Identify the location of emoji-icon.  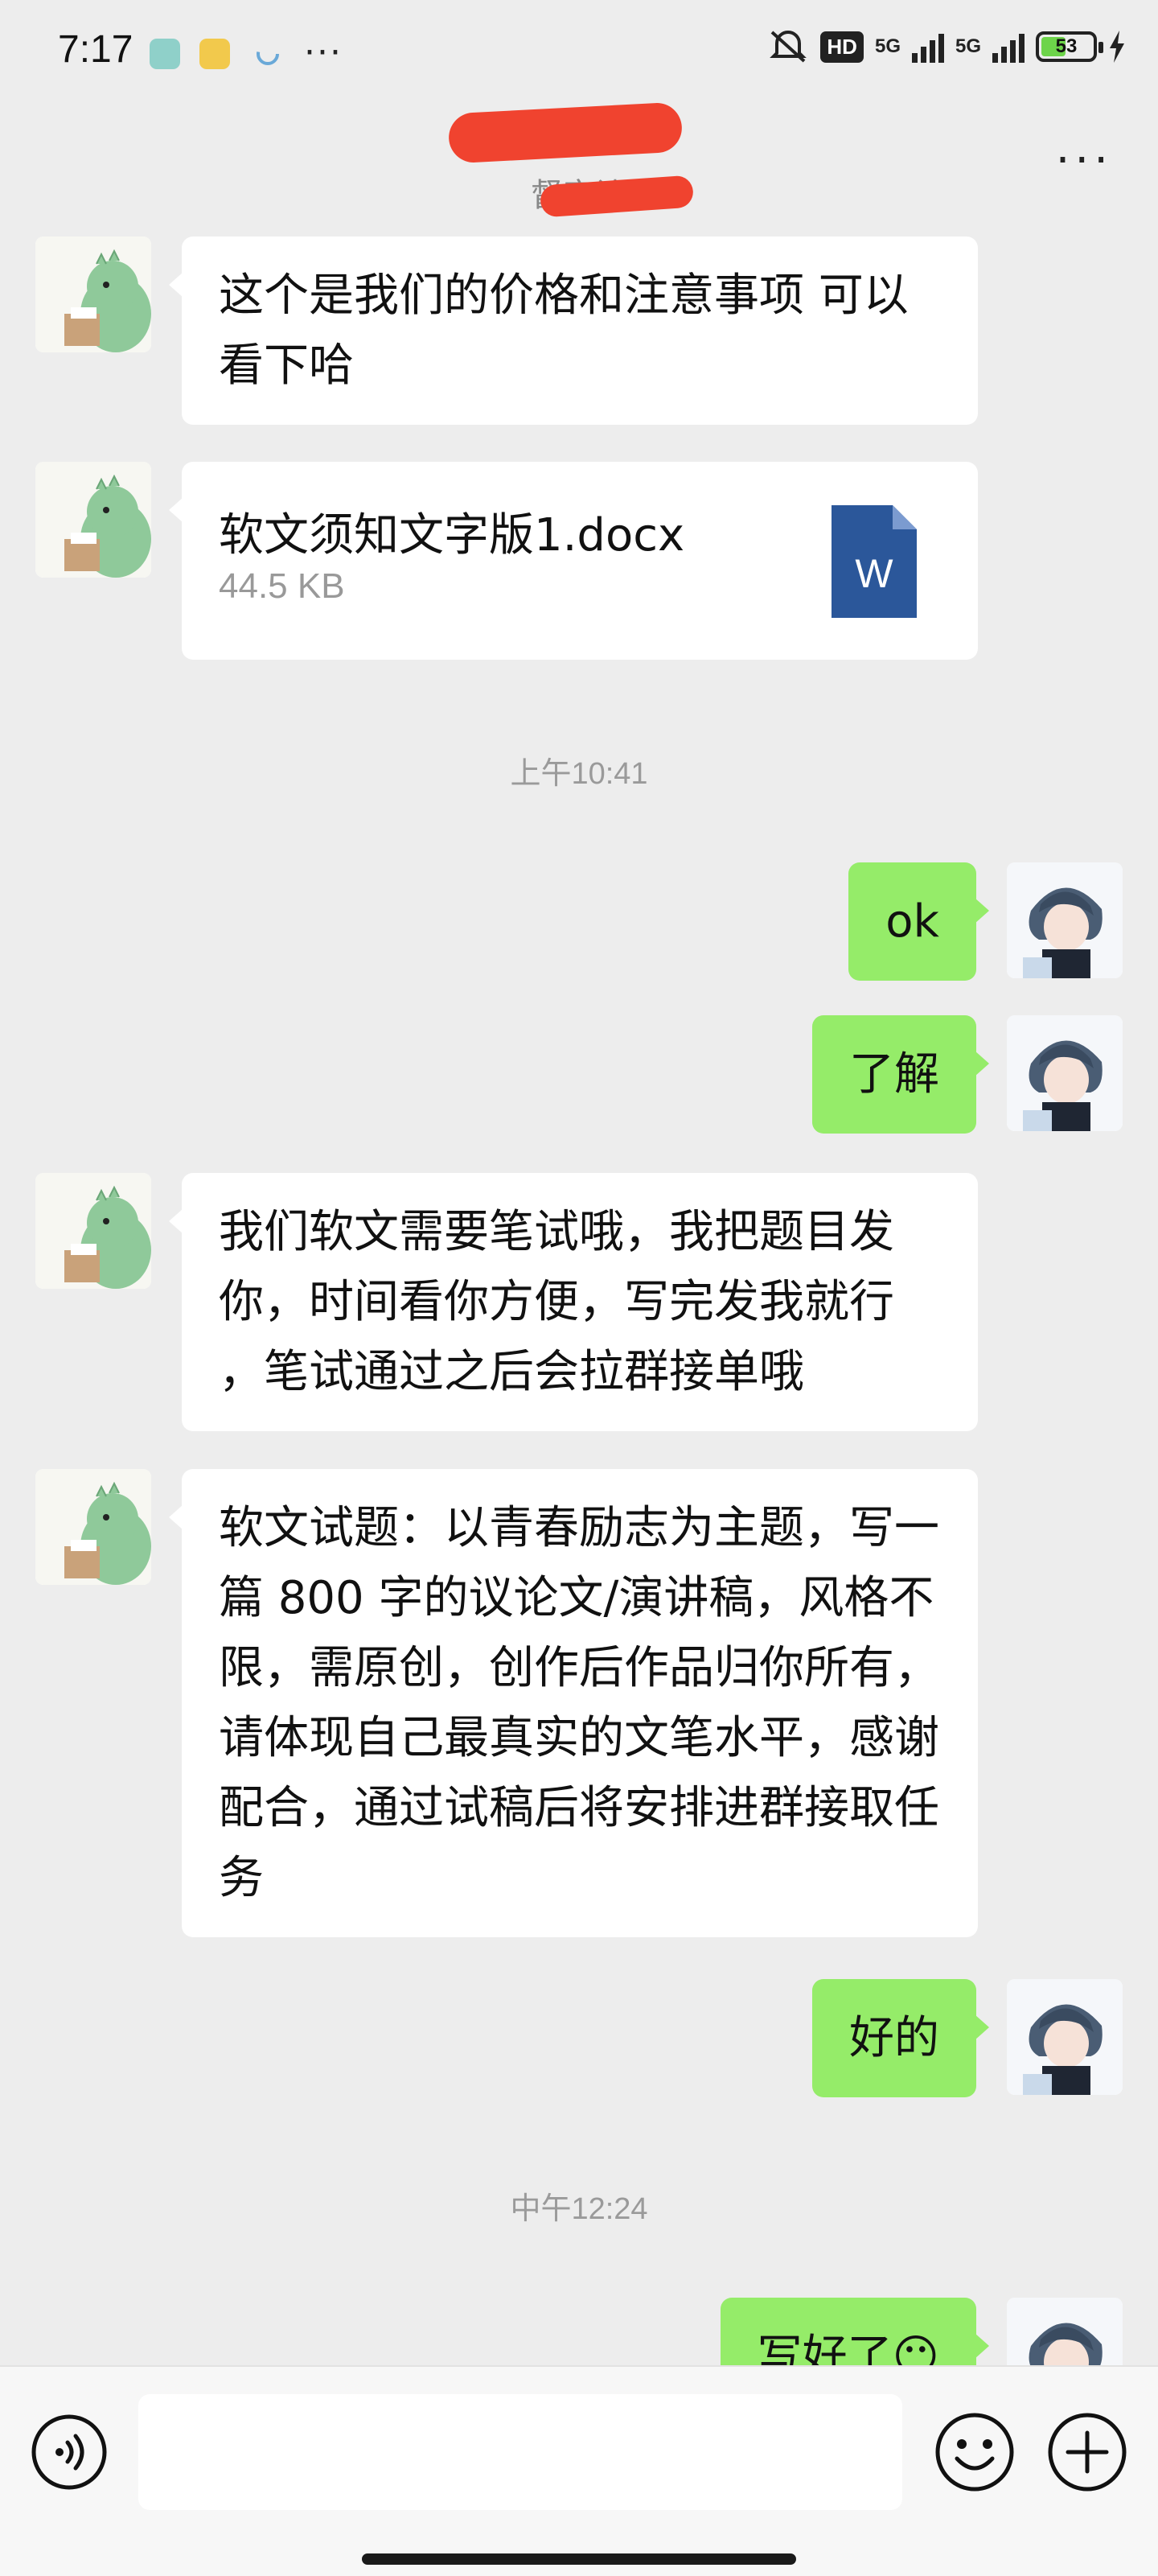
(974, 2452).